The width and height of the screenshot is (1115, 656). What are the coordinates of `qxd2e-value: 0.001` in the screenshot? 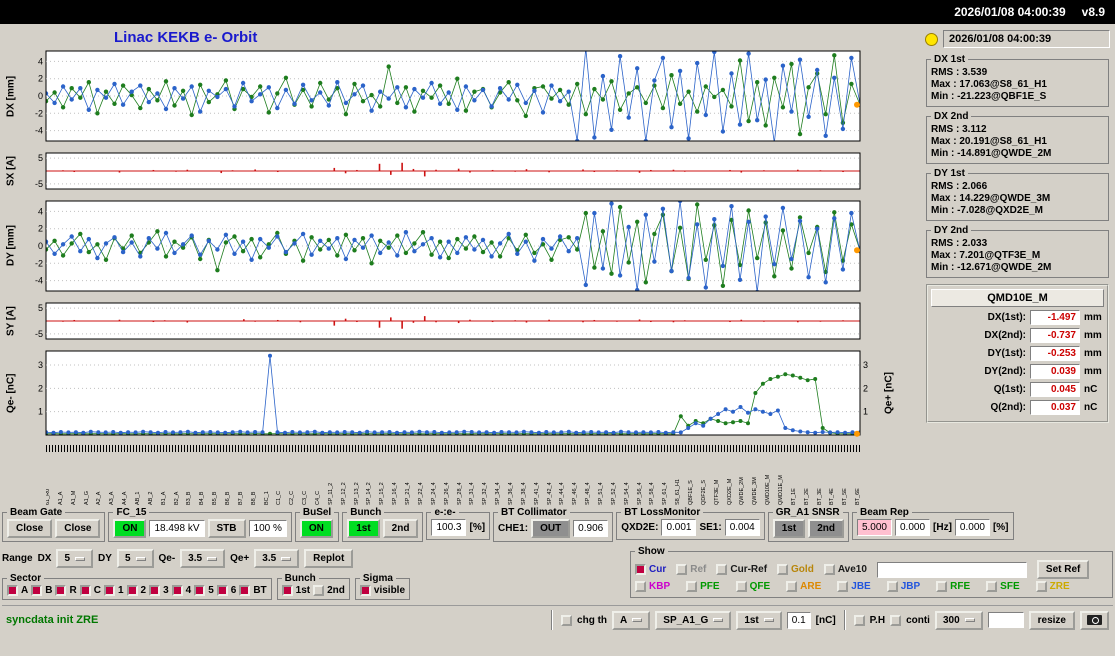 It's located at (679, 527).